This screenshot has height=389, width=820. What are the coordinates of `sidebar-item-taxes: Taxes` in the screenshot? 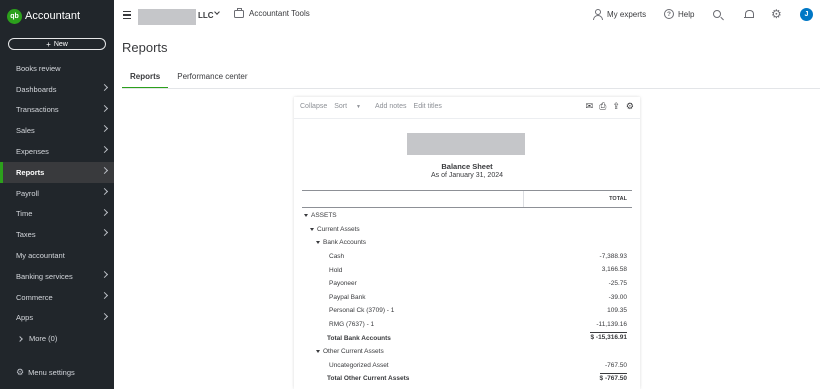 It's located at (57, 234).